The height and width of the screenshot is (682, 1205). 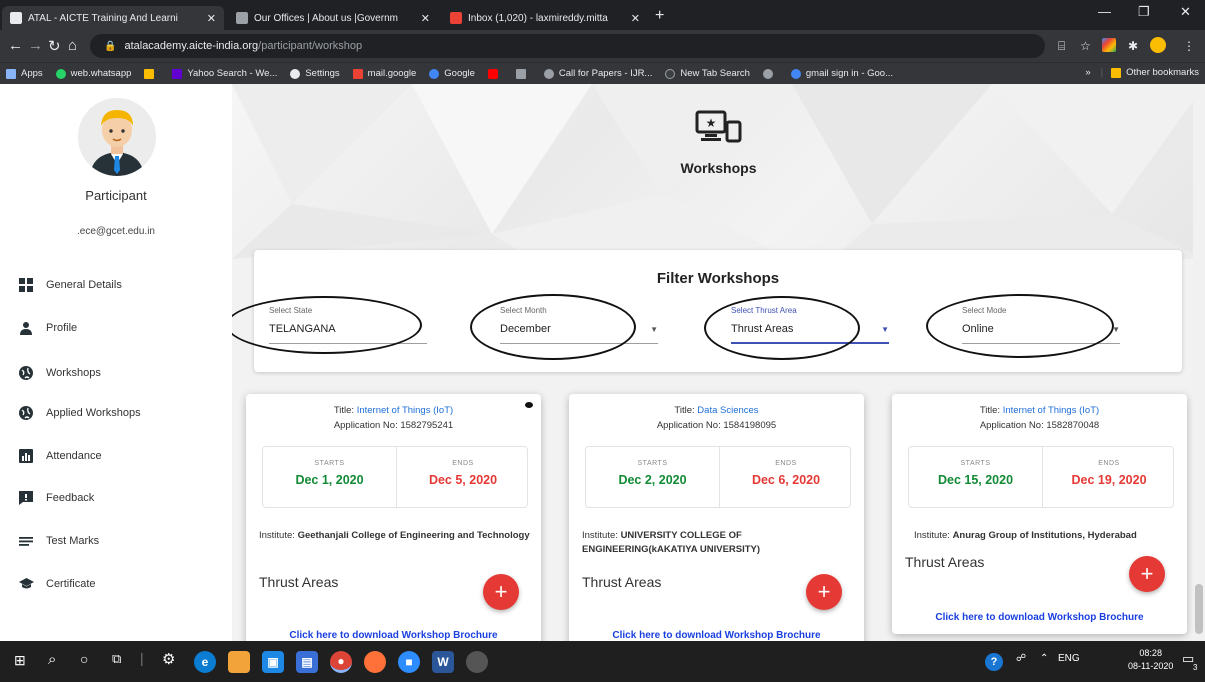 I want to click on end-date-box: ENDS Dec 19, 2020, so click(x=1108, y=477).